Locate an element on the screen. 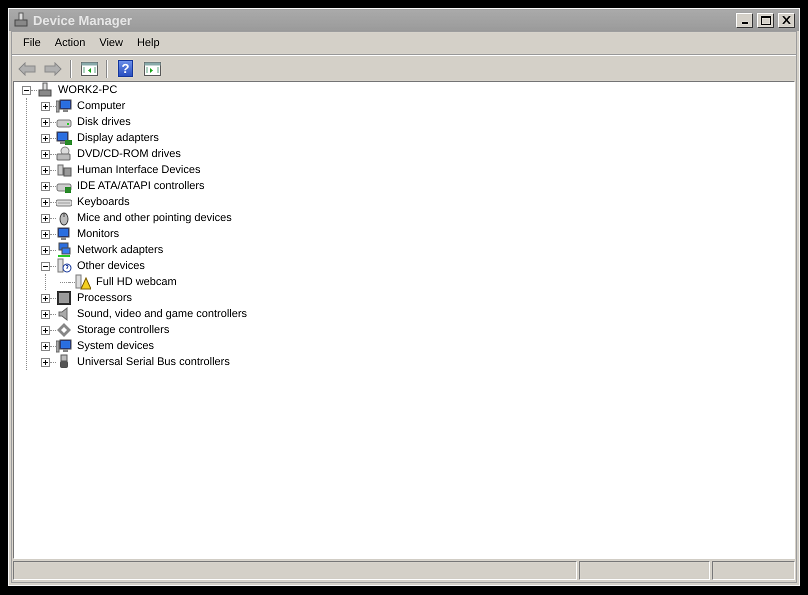 The height and width of the screenshot is (595, 808). tree-item: Computer is located at coordinates (101, 106).